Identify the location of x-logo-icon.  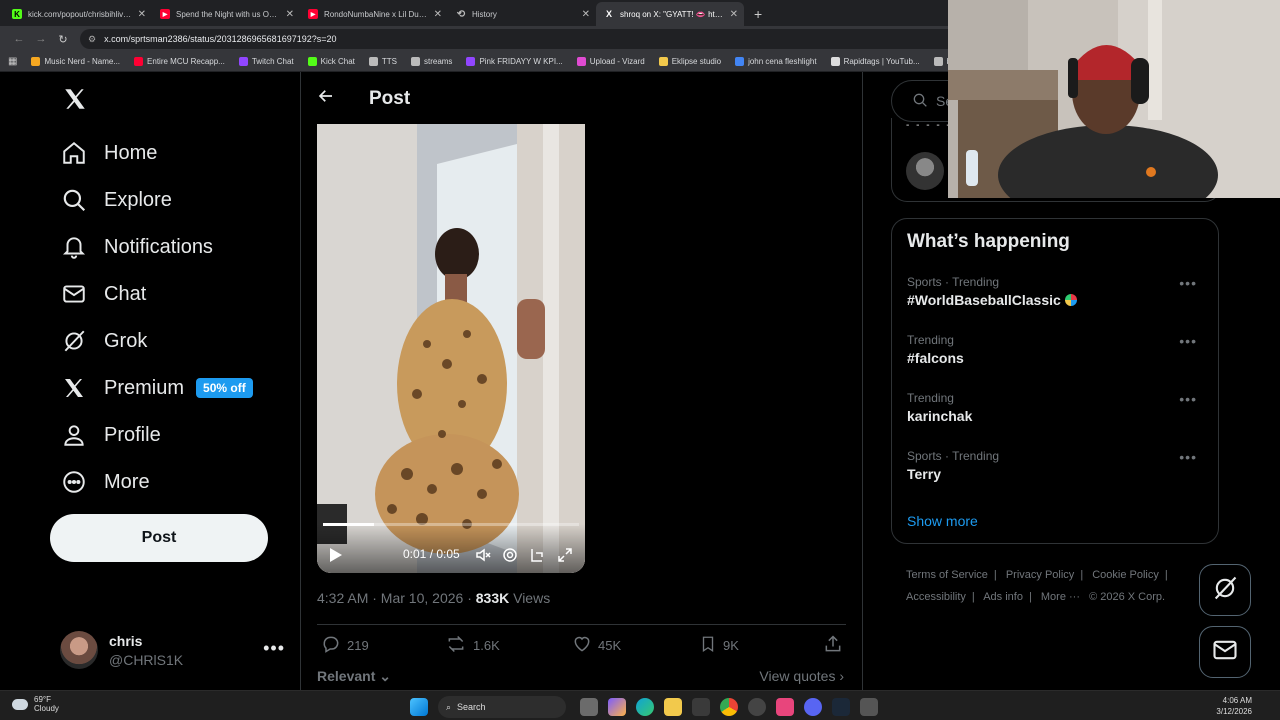
(75, 103).